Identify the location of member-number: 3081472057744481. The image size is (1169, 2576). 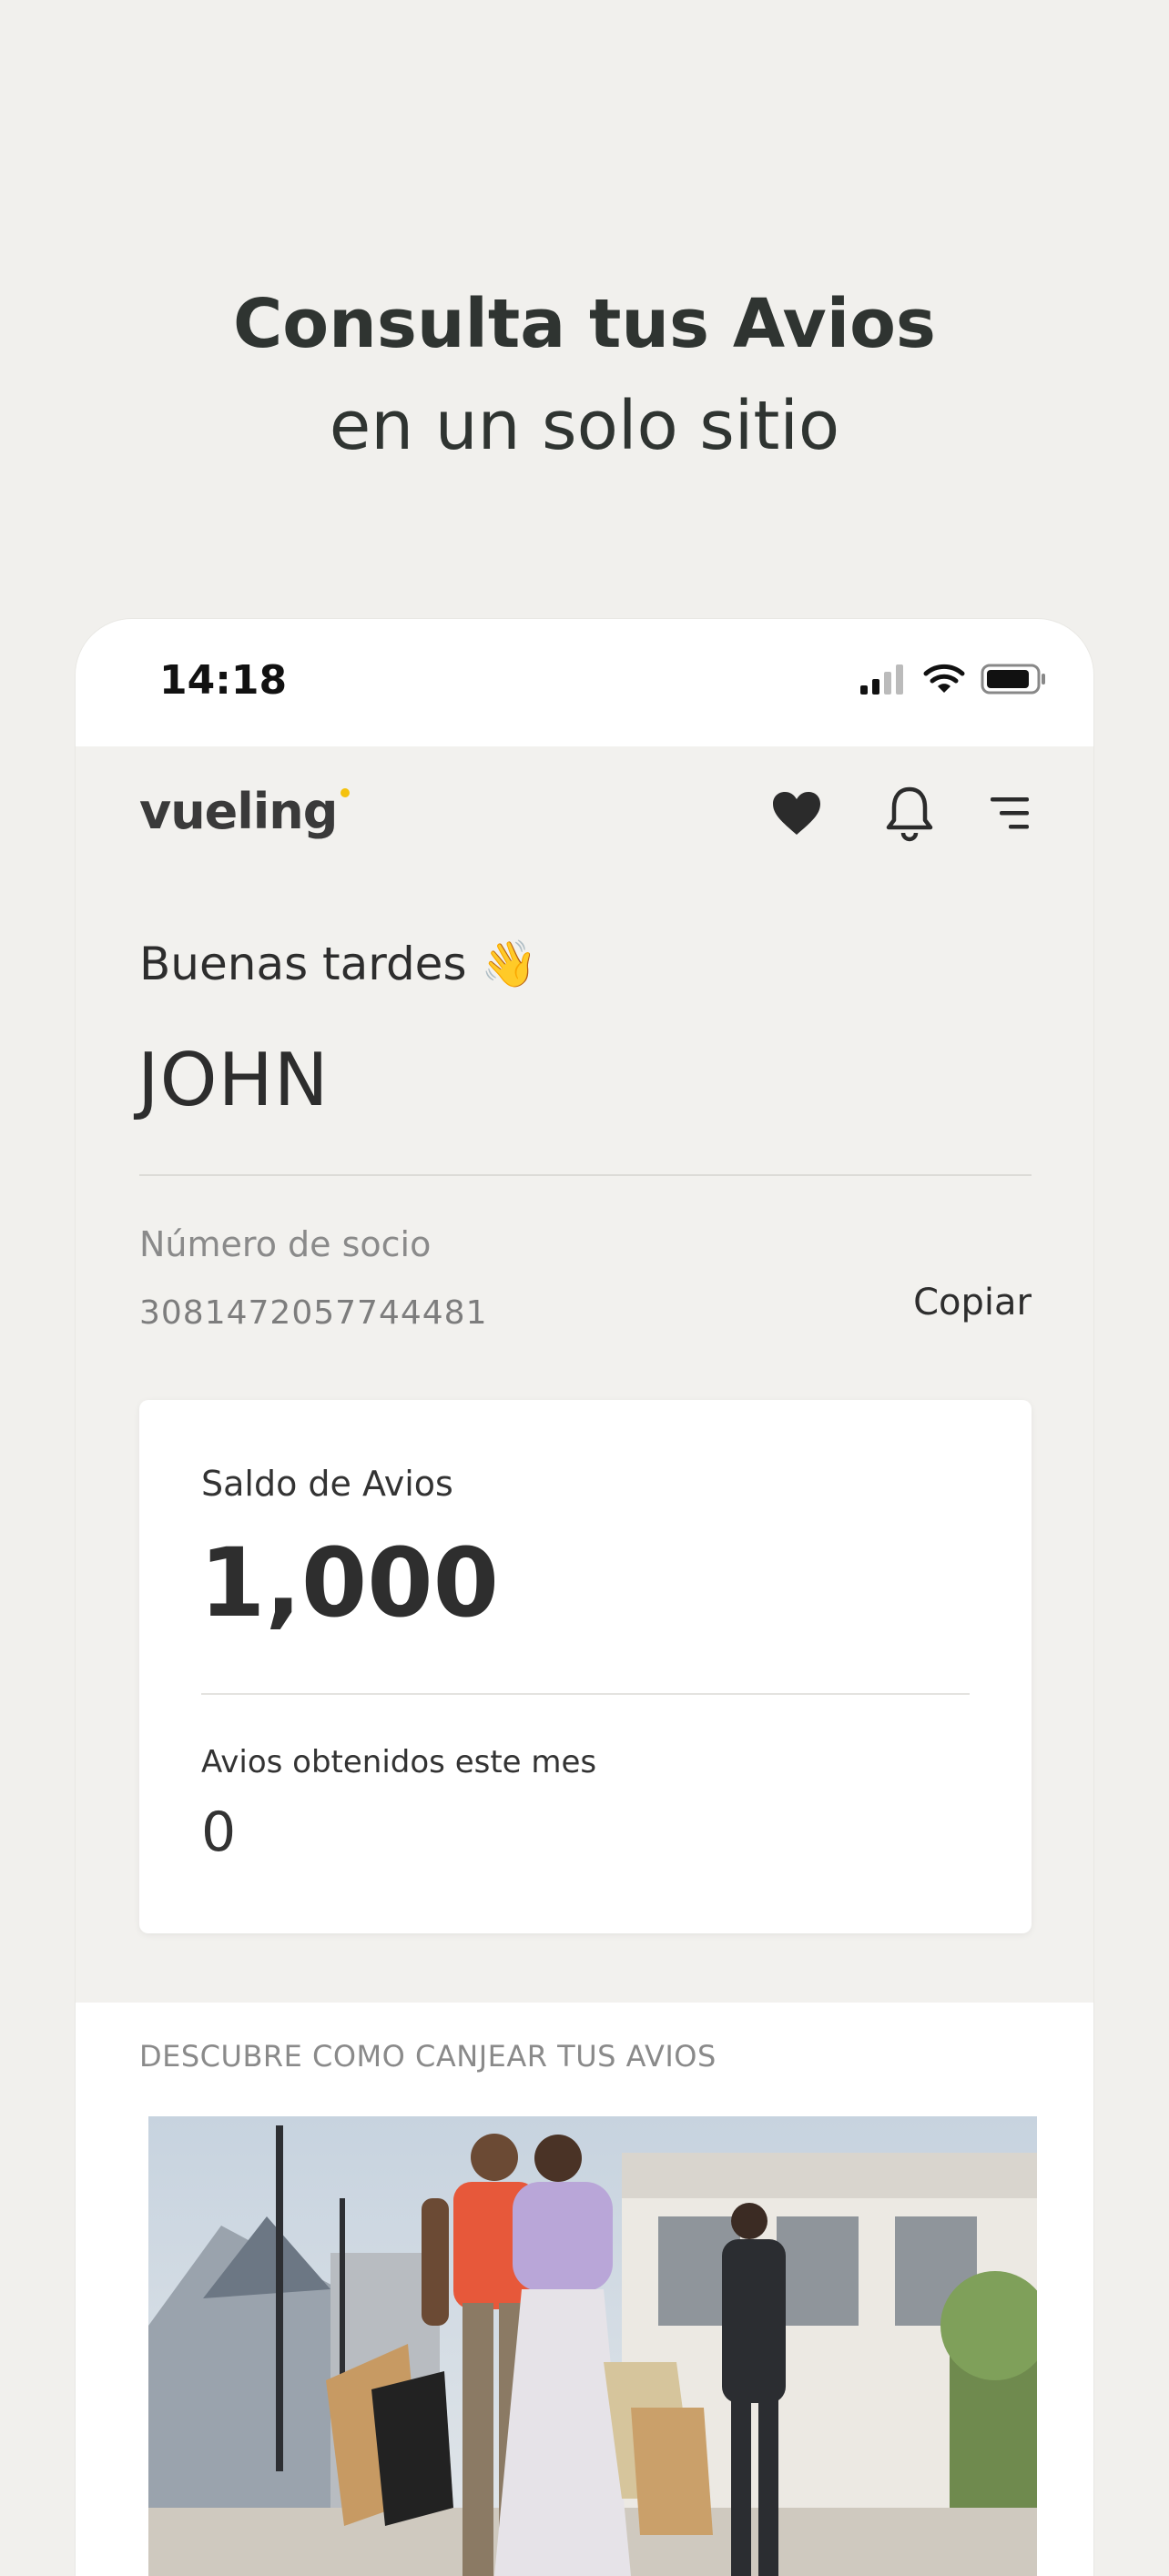
(313, 1313).